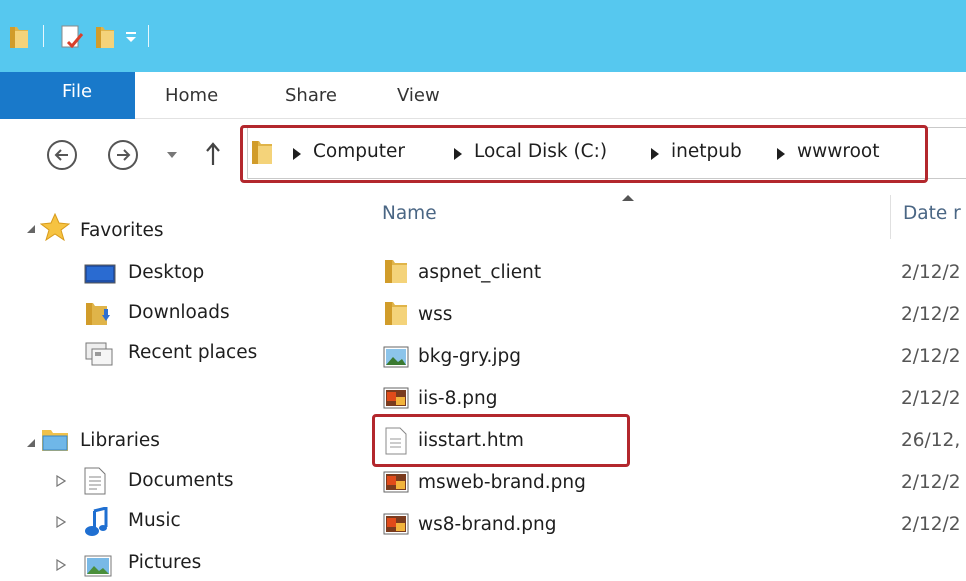 The width and height of the screenshot is (966, 581). I want to click on tab-view: View, so click(418, 95).